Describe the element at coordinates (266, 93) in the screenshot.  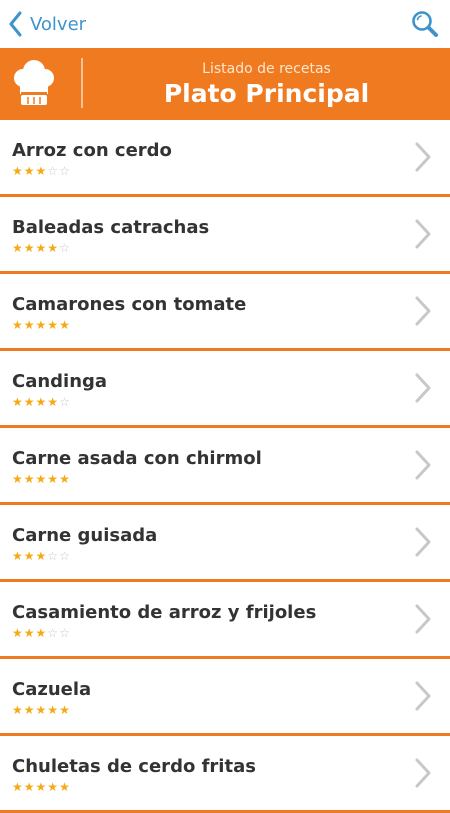
I see `page-title: Plato Principal` at that location.